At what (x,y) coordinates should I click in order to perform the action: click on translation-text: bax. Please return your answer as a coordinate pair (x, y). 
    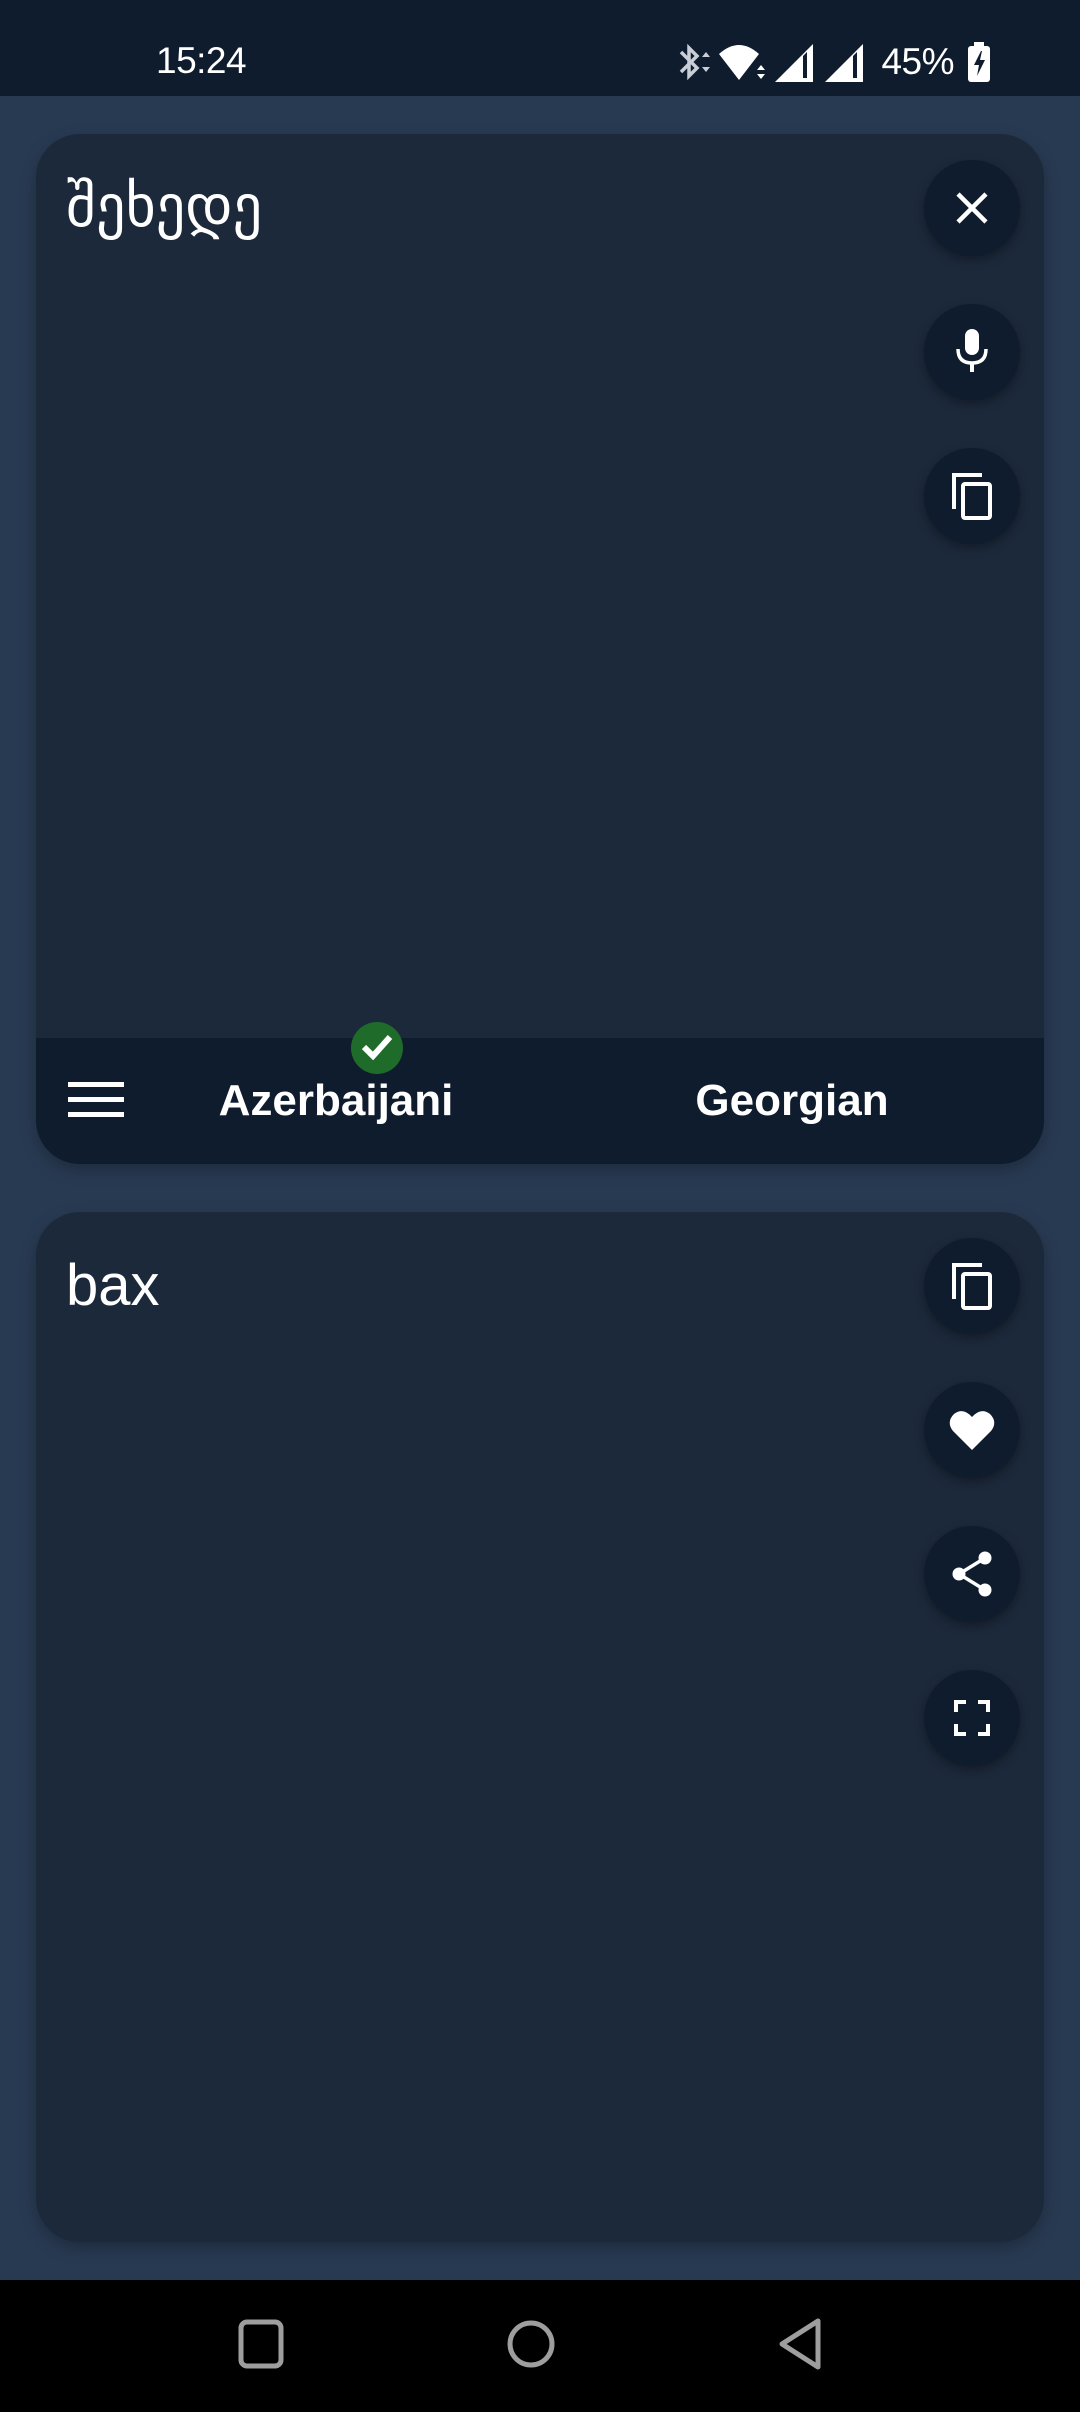
    Looking at the image, I should click on (113, 1285).